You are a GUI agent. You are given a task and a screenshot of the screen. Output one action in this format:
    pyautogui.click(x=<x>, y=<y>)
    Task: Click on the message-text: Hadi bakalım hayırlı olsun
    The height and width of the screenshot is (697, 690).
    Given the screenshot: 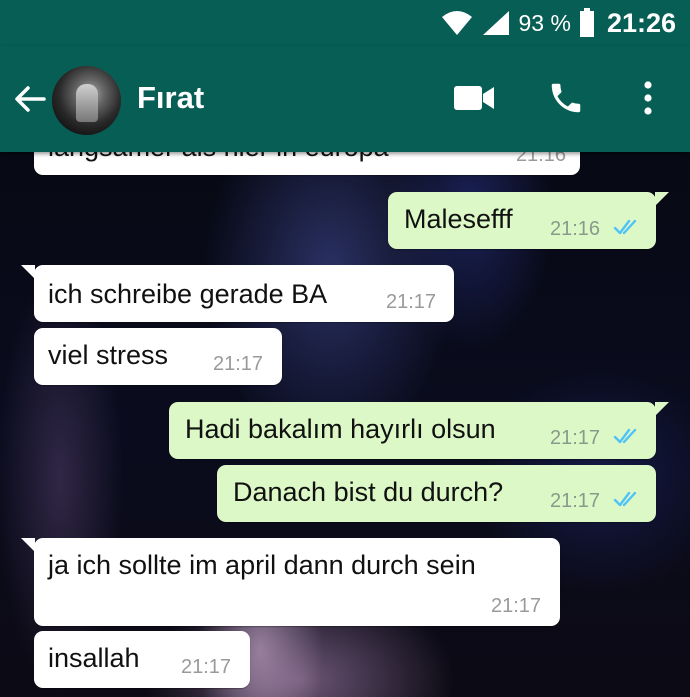 What is the action you would take?
    pyautogui.click(x=340, y=429)
    